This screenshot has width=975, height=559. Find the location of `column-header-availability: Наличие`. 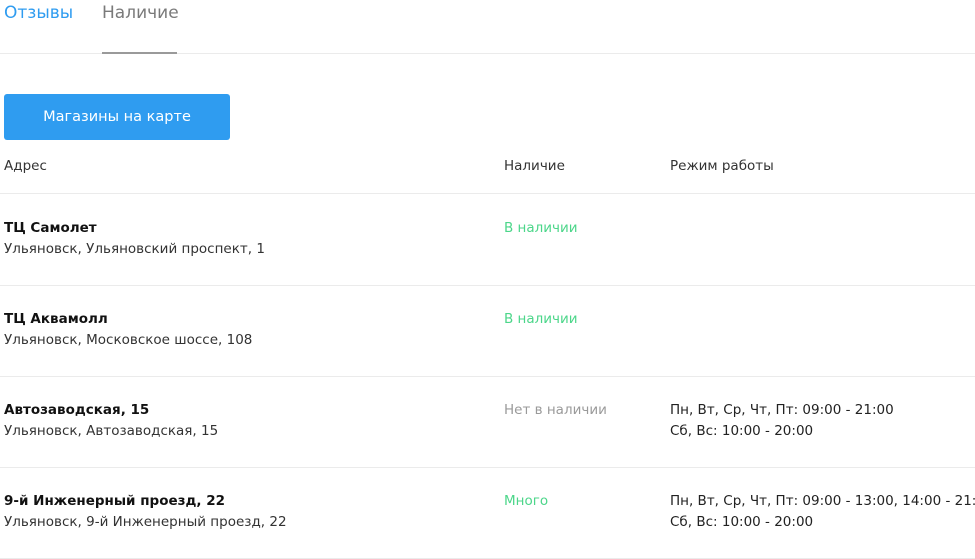

column-header-availability: Наличие is located at coordinates (534, 166).